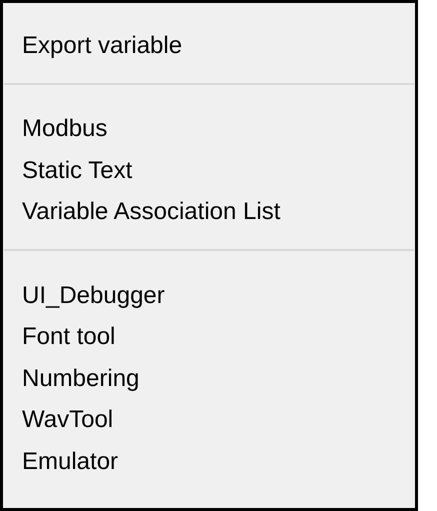  Describe the element at coordinates (68, 420) in the screenshot. I see `menu-item: WavTool` at that location.